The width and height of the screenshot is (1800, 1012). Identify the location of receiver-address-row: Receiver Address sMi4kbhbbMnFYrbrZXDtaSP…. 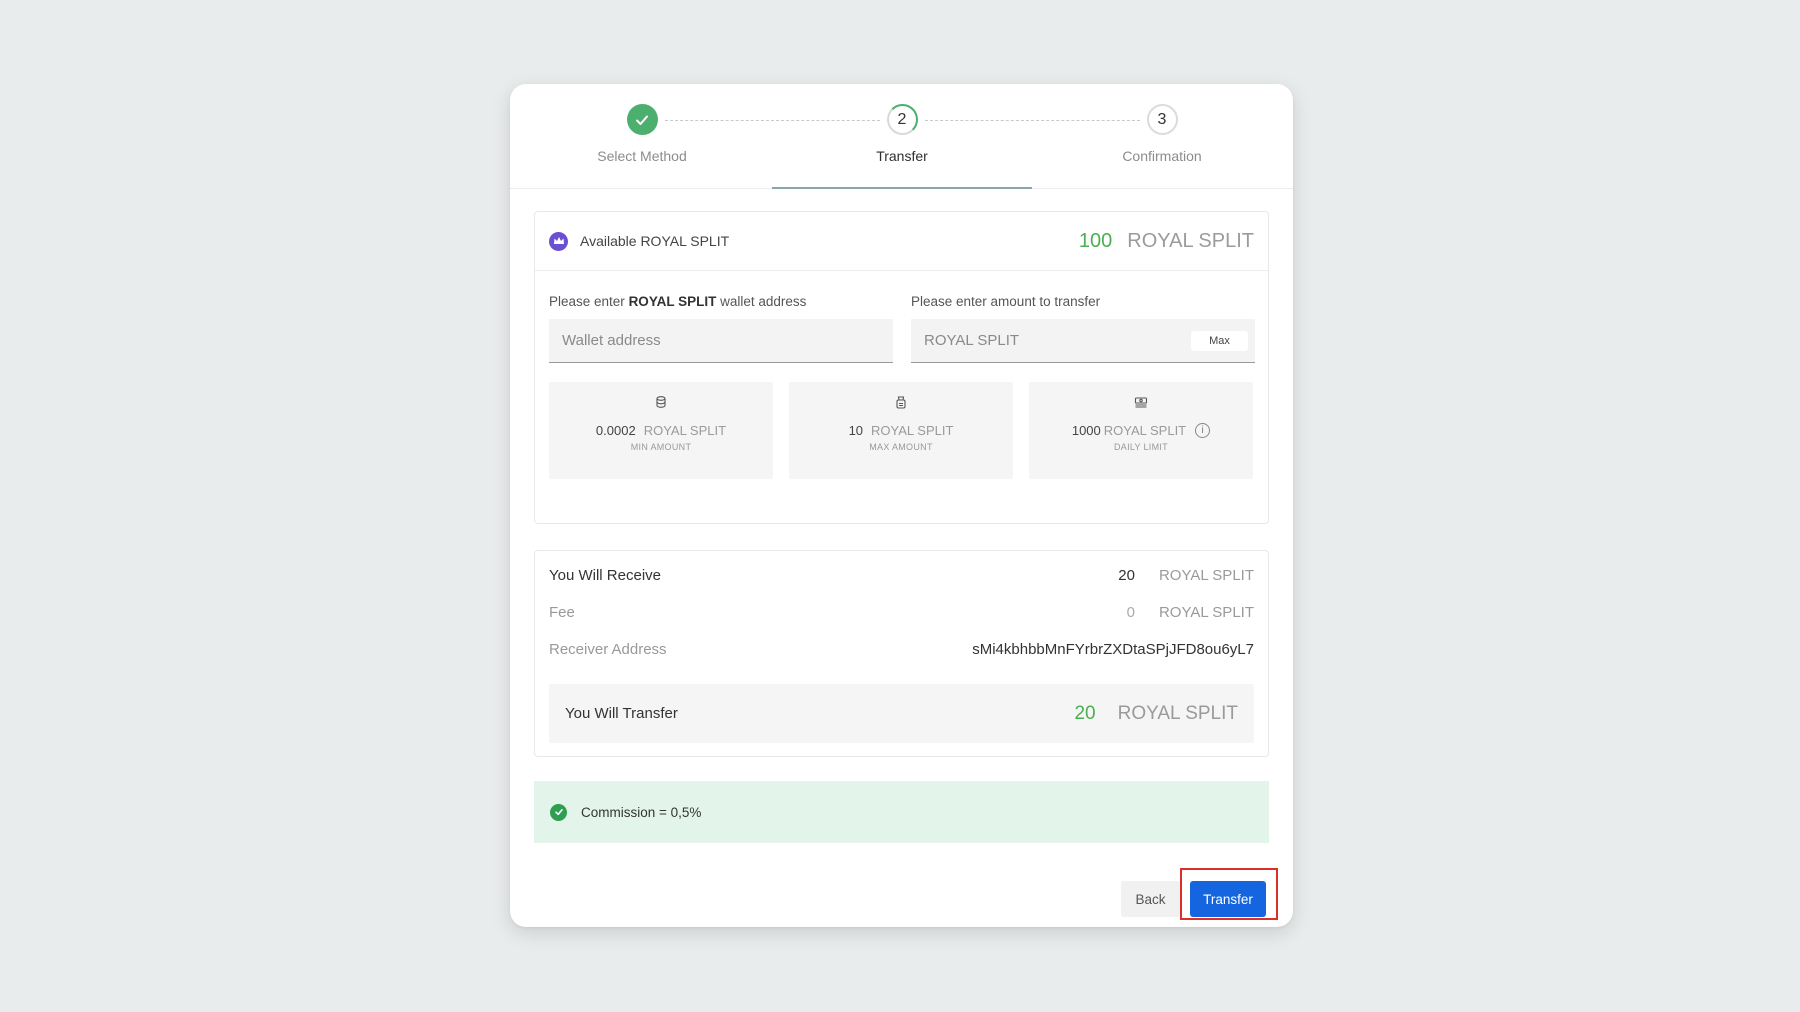
(901, 649).